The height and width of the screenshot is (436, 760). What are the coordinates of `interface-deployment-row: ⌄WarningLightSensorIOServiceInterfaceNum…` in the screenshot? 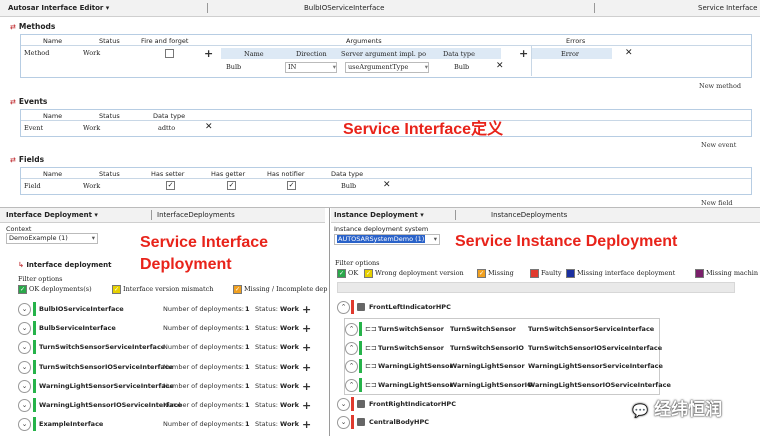 It's located at (170, 407).